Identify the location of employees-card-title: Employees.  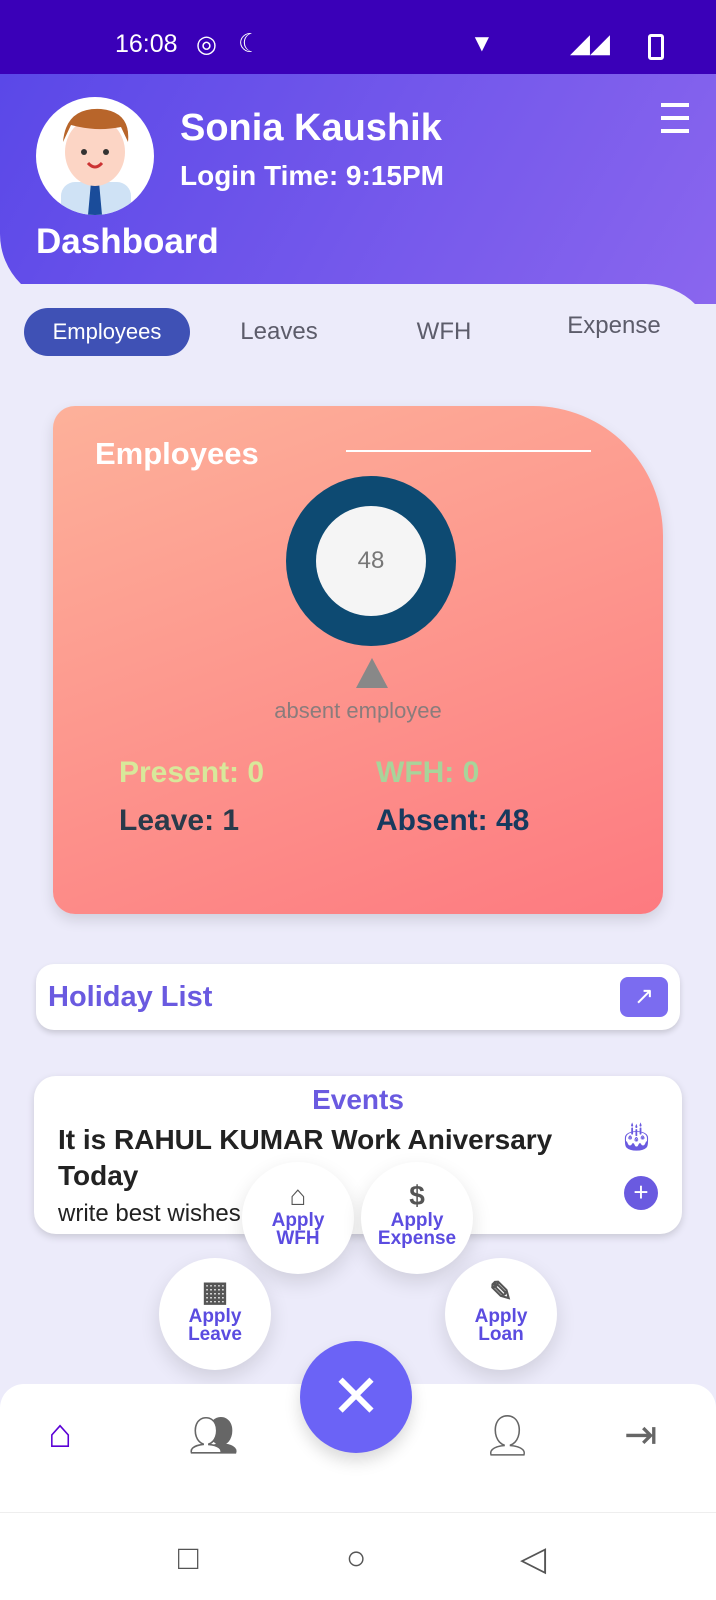
(177, 453).